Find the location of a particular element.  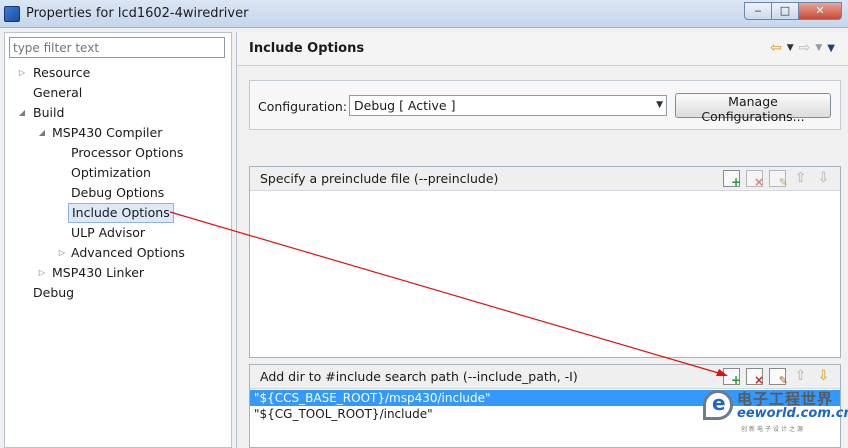

tree-item-label: Processor Options is located at coordinates (127, 152).